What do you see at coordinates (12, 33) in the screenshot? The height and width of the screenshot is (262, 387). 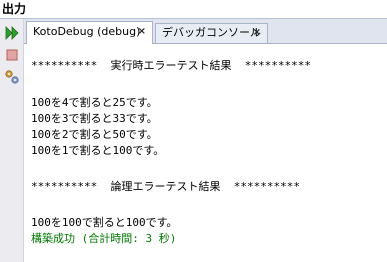 I see `rerun-icon` at bounding box center [12, 33].